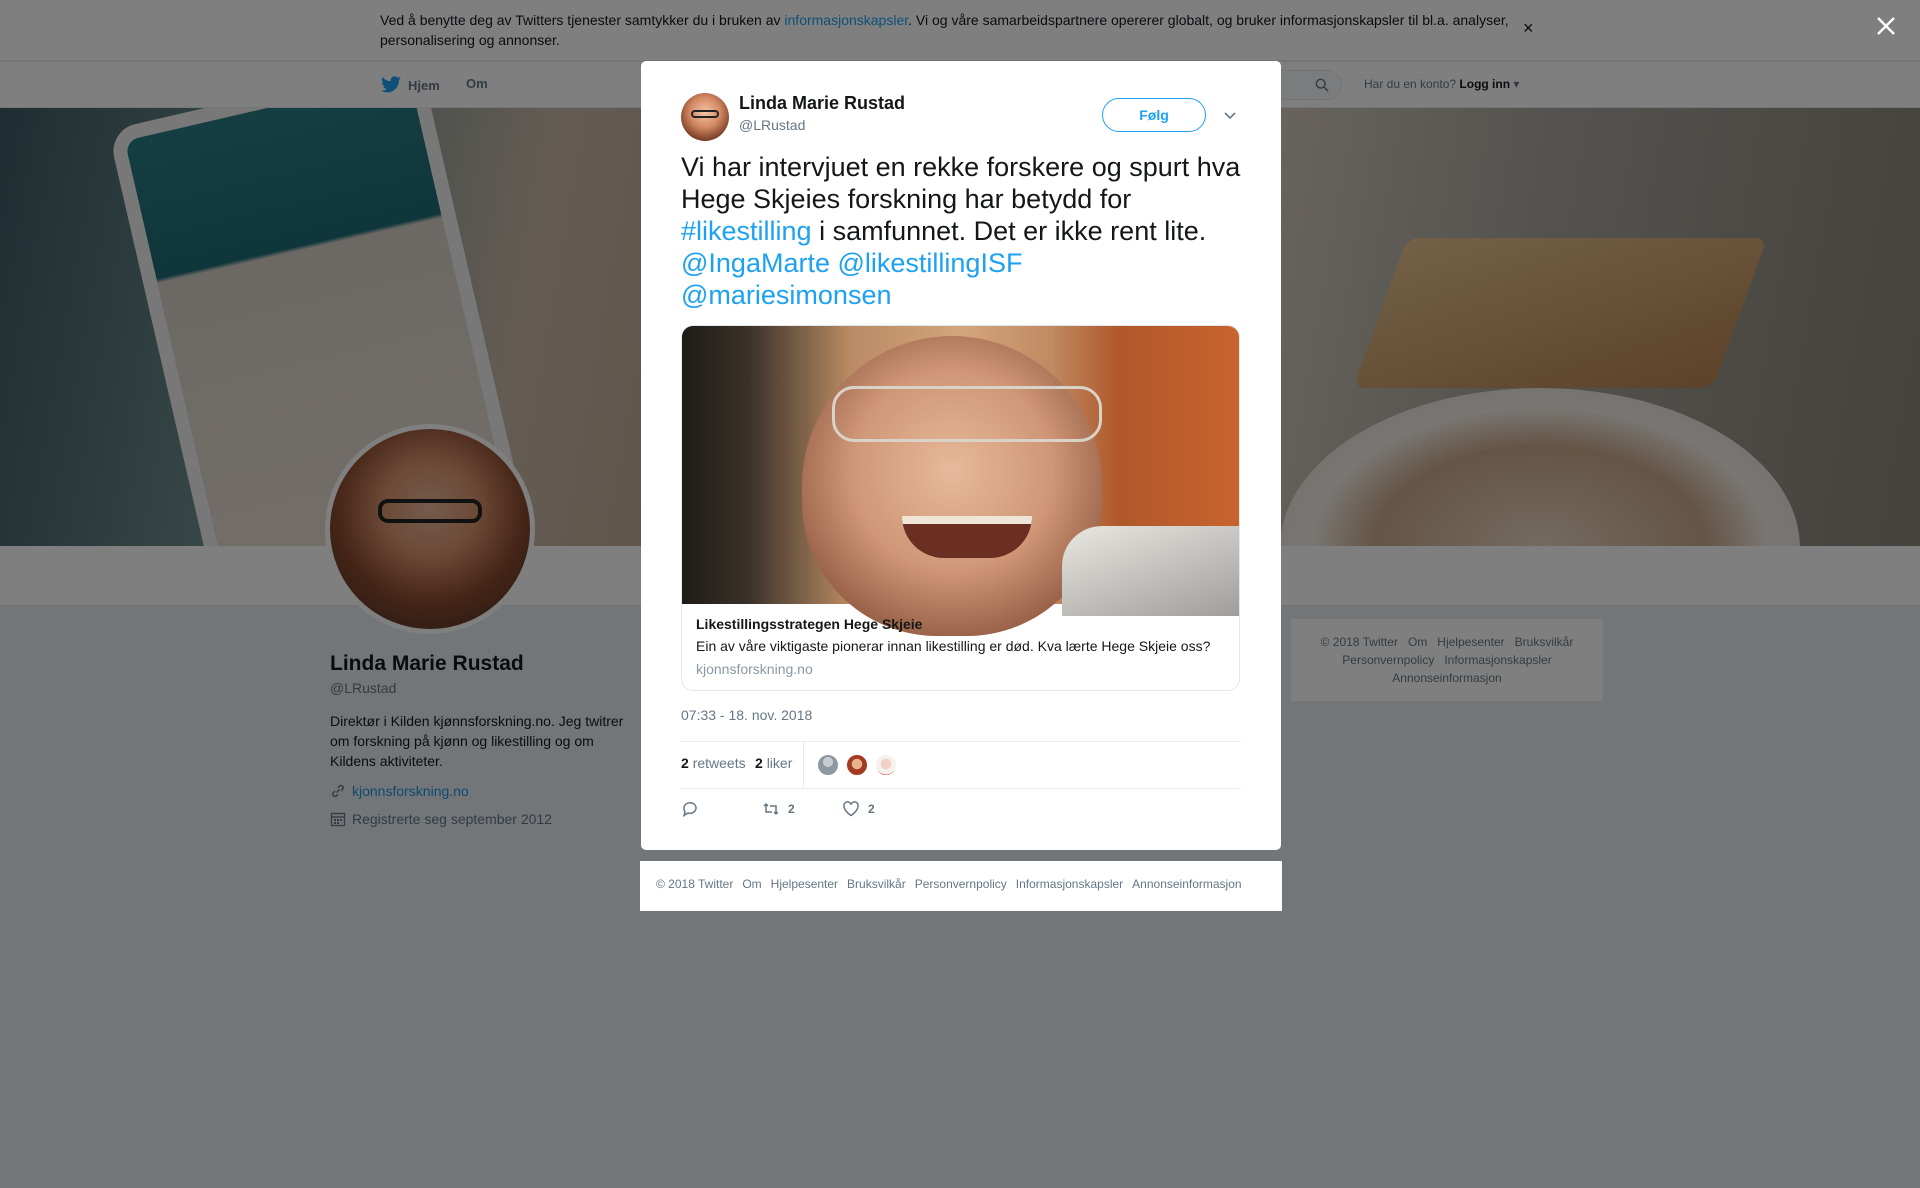  Describe the element at coordinates (746, 715) in the screenshot. I see `tweet-timestamp: 07:33 - 18. nov. 2018` at that location.